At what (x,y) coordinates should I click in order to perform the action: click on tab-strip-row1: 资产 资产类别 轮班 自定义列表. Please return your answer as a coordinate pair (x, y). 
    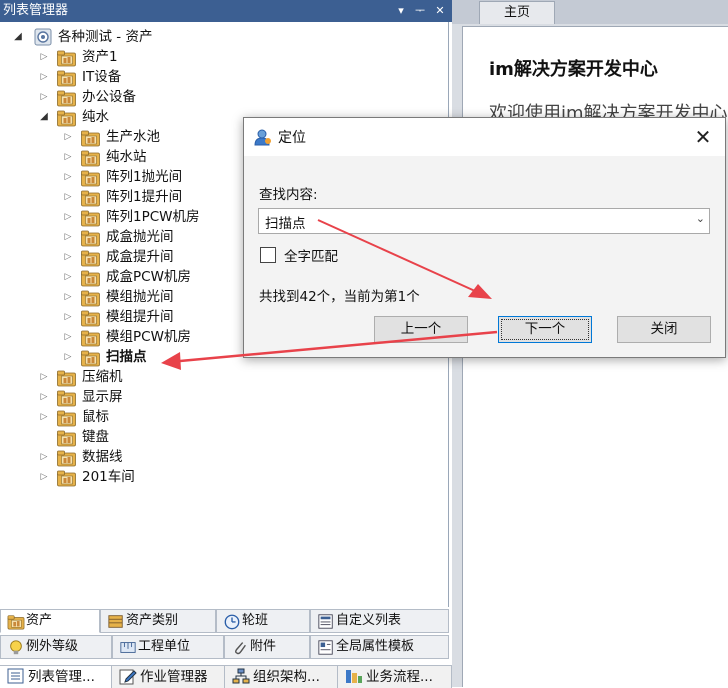
    Looking at the image, I should click on (224, 621).